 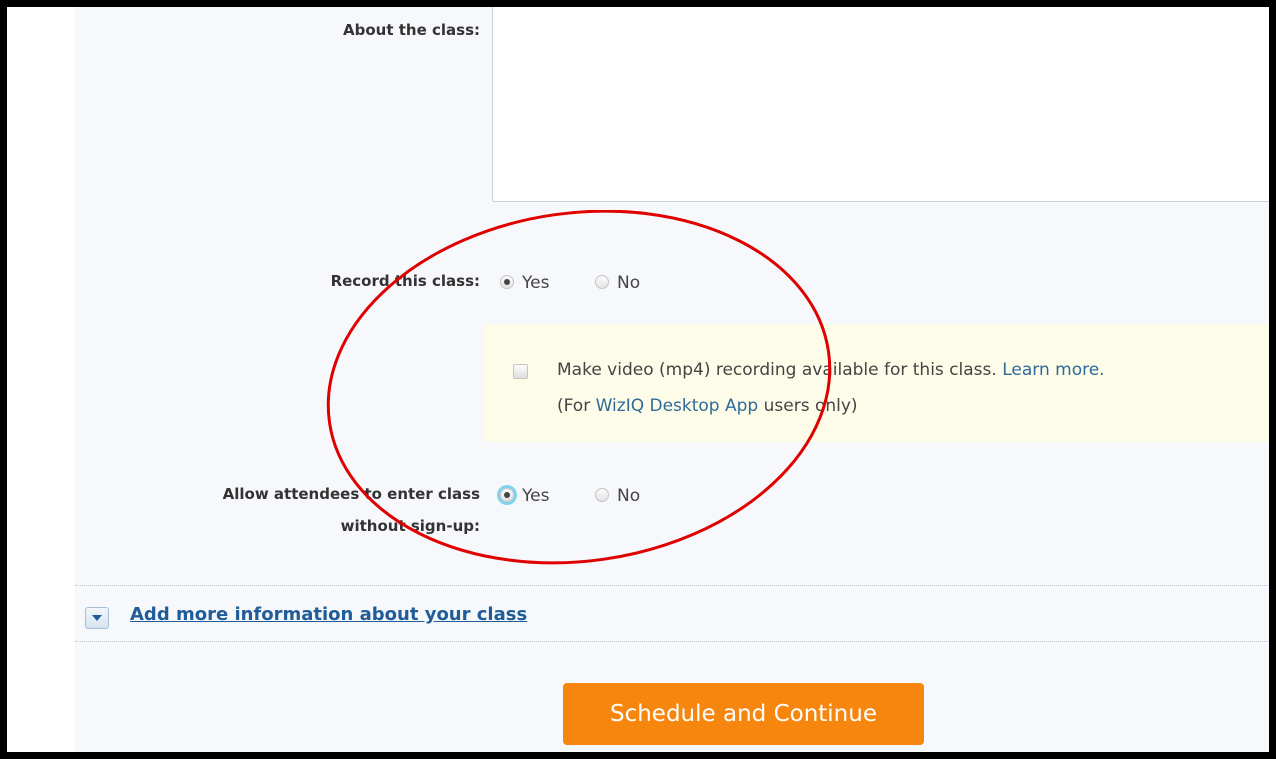 What do you see at coordinates (535, 496) in the screenshot?
I see `allow-yes-label: Yes` at bounding box center [535, 496].